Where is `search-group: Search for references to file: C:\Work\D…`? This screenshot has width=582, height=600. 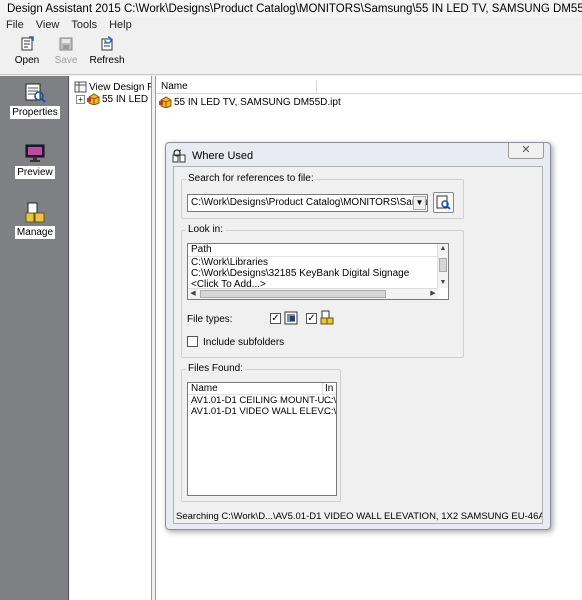
search-group: Search for references to file: C:\Work\D… is located at coordinates (322, 196).